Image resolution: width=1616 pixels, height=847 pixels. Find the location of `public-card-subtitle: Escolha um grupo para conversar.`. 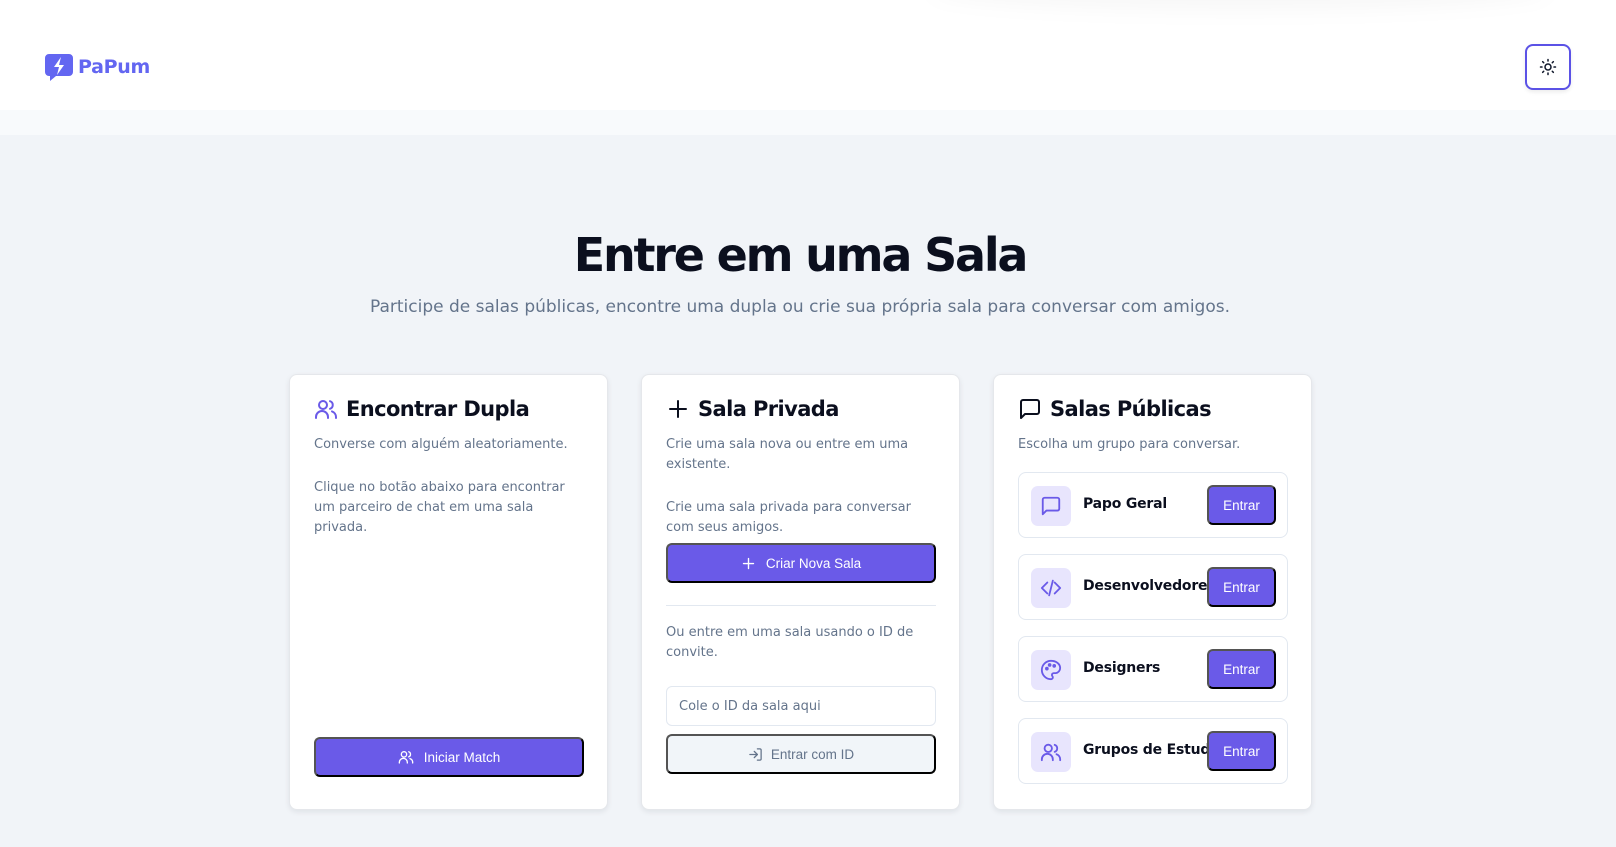

public-card-subtitle: Escolha um grupo para conversar. is located at coordinates (1129, 444).